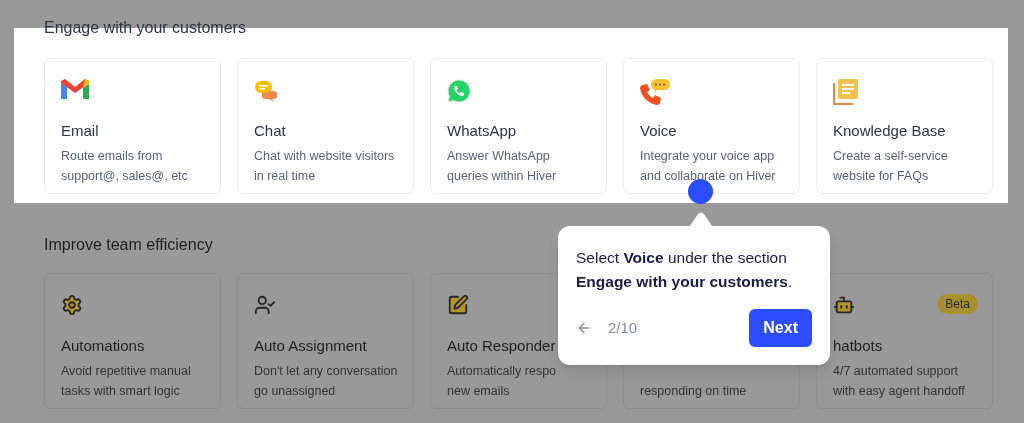  I want to click on card-description: queries within Hiver, so click(502, 176).